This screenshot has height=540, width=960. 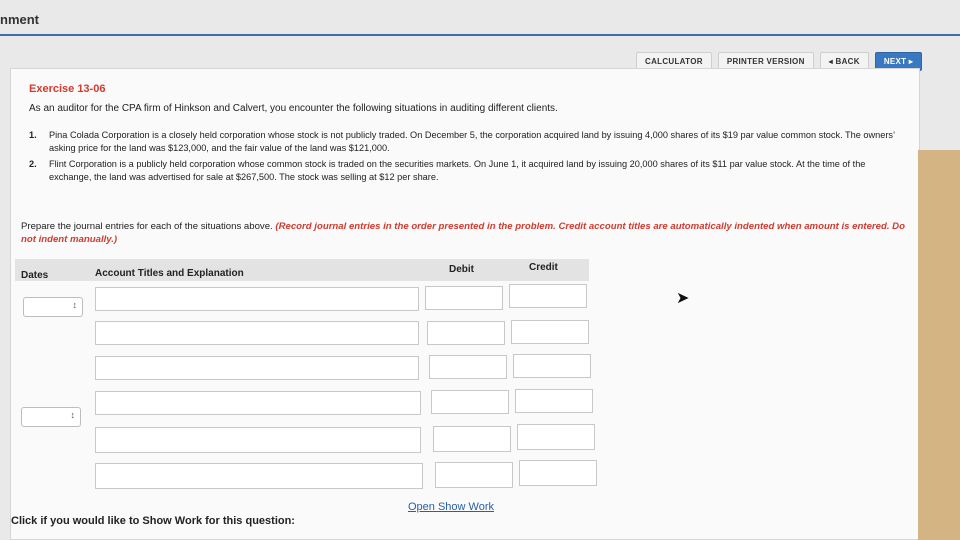 What do you see at coordinates (461, 269) in the screenshot?
I see `debit-header: Debit` at bounding box center [461, 269].